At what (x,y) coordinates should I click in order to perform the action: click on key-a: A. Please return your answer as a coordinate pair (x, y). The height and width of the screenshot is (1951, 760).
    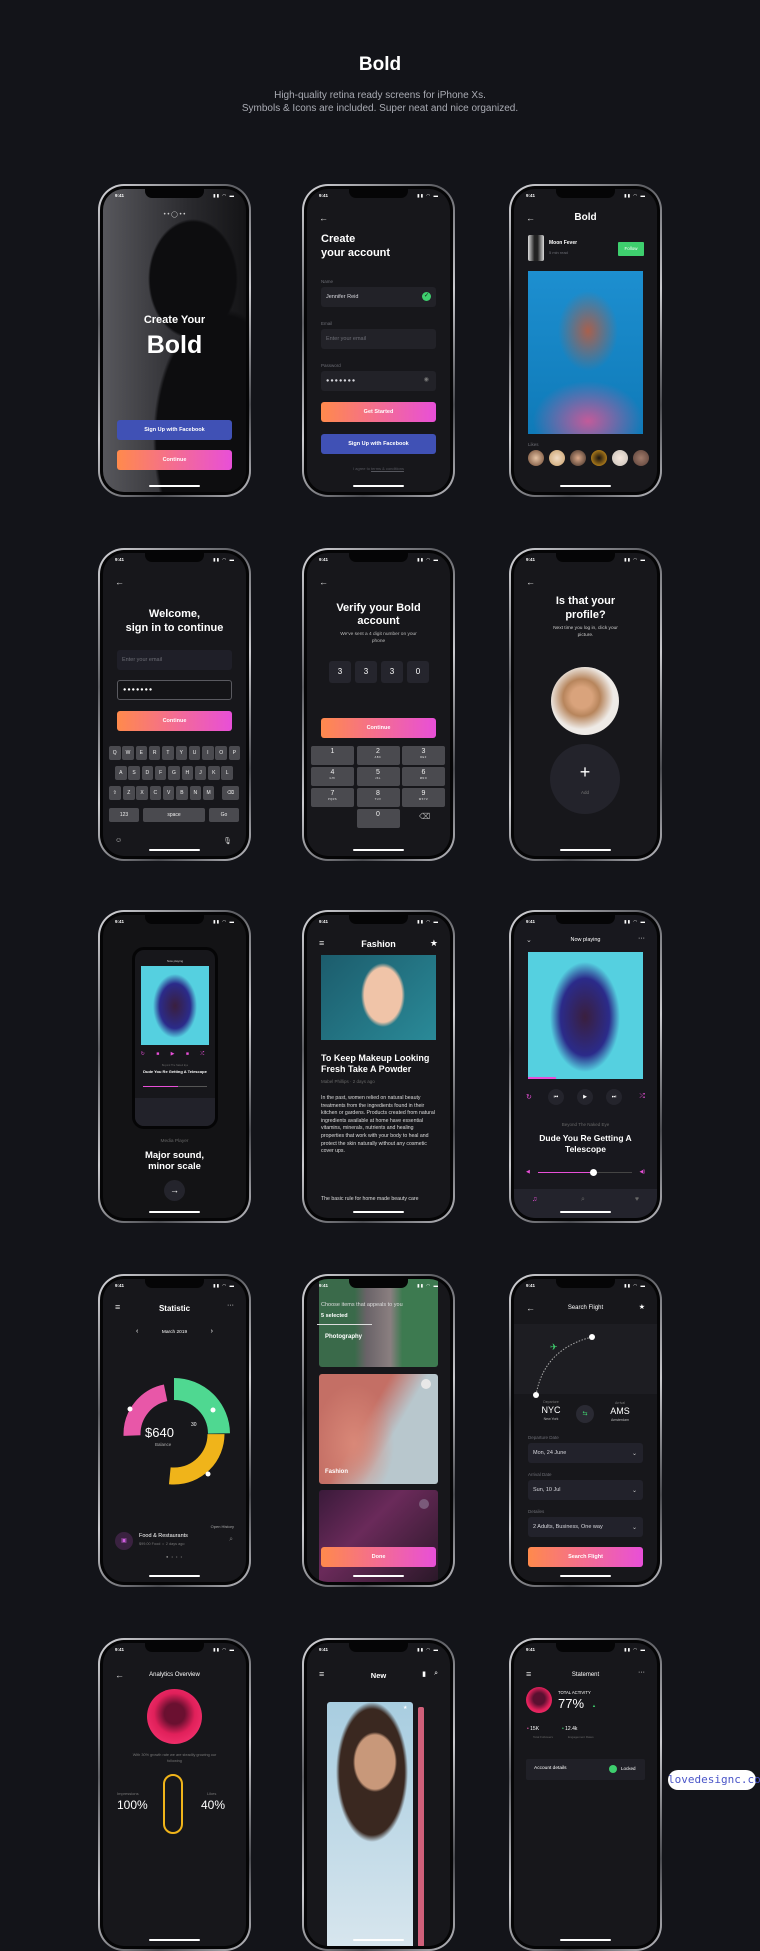
    Looking at the image, I should click on (121, 773).